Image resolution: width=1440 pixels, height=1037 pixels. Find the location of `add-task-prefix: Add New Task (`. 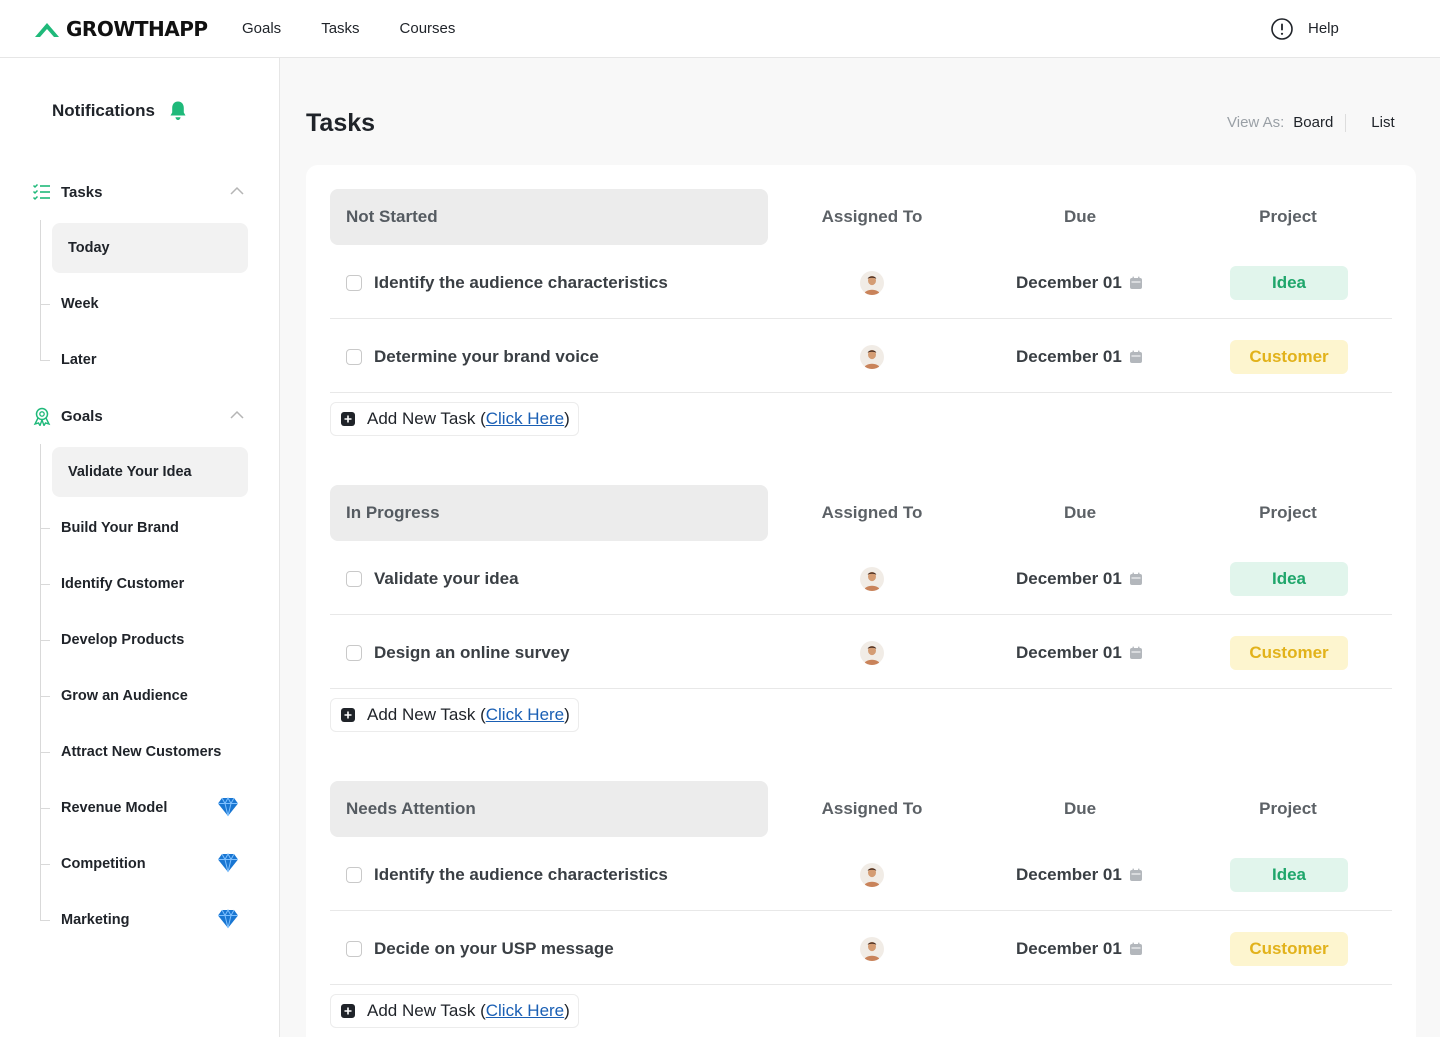

add-task-prefix: Add New Task ( is located at coordinates (426, 418).